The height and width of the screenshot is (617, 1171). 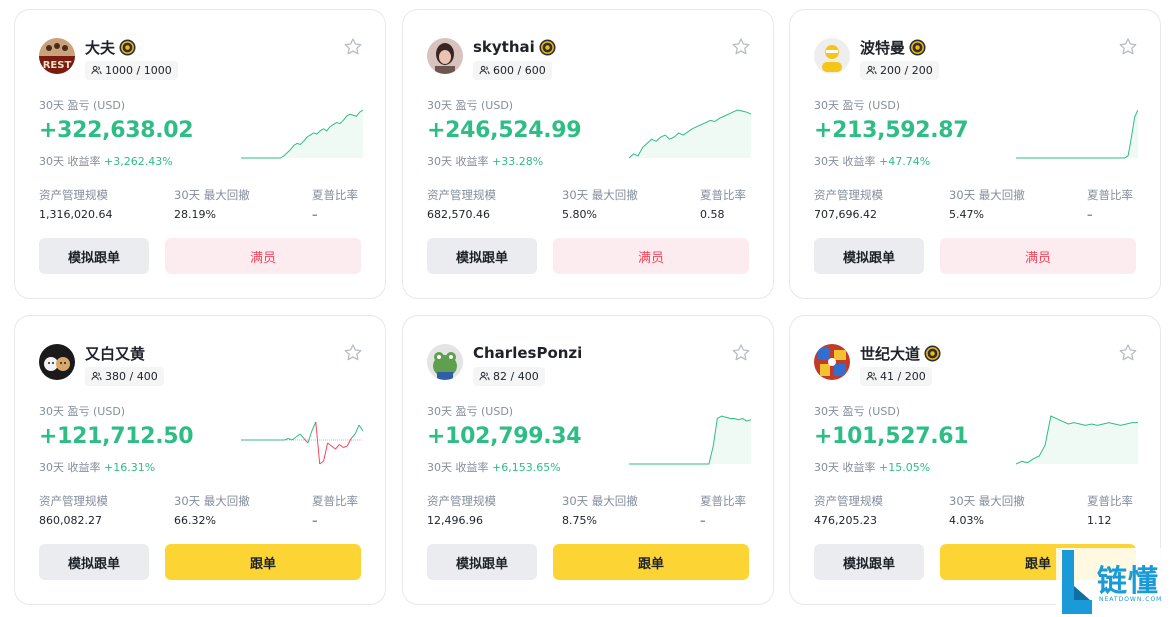 I want to click on aum-value: 1,316,020.64, so click(x=76, y=214).